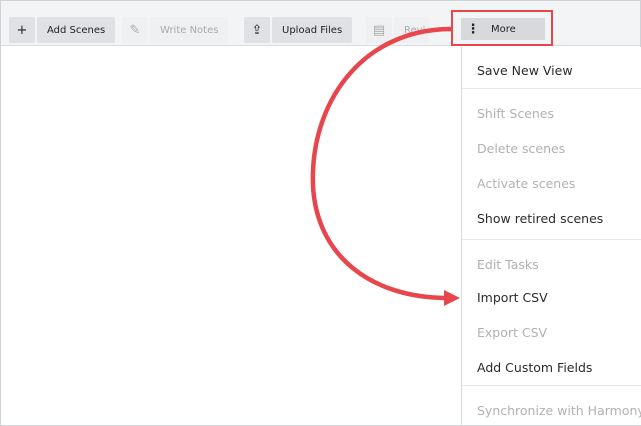  I want to click on plus-icon: +, so click(22, 30).